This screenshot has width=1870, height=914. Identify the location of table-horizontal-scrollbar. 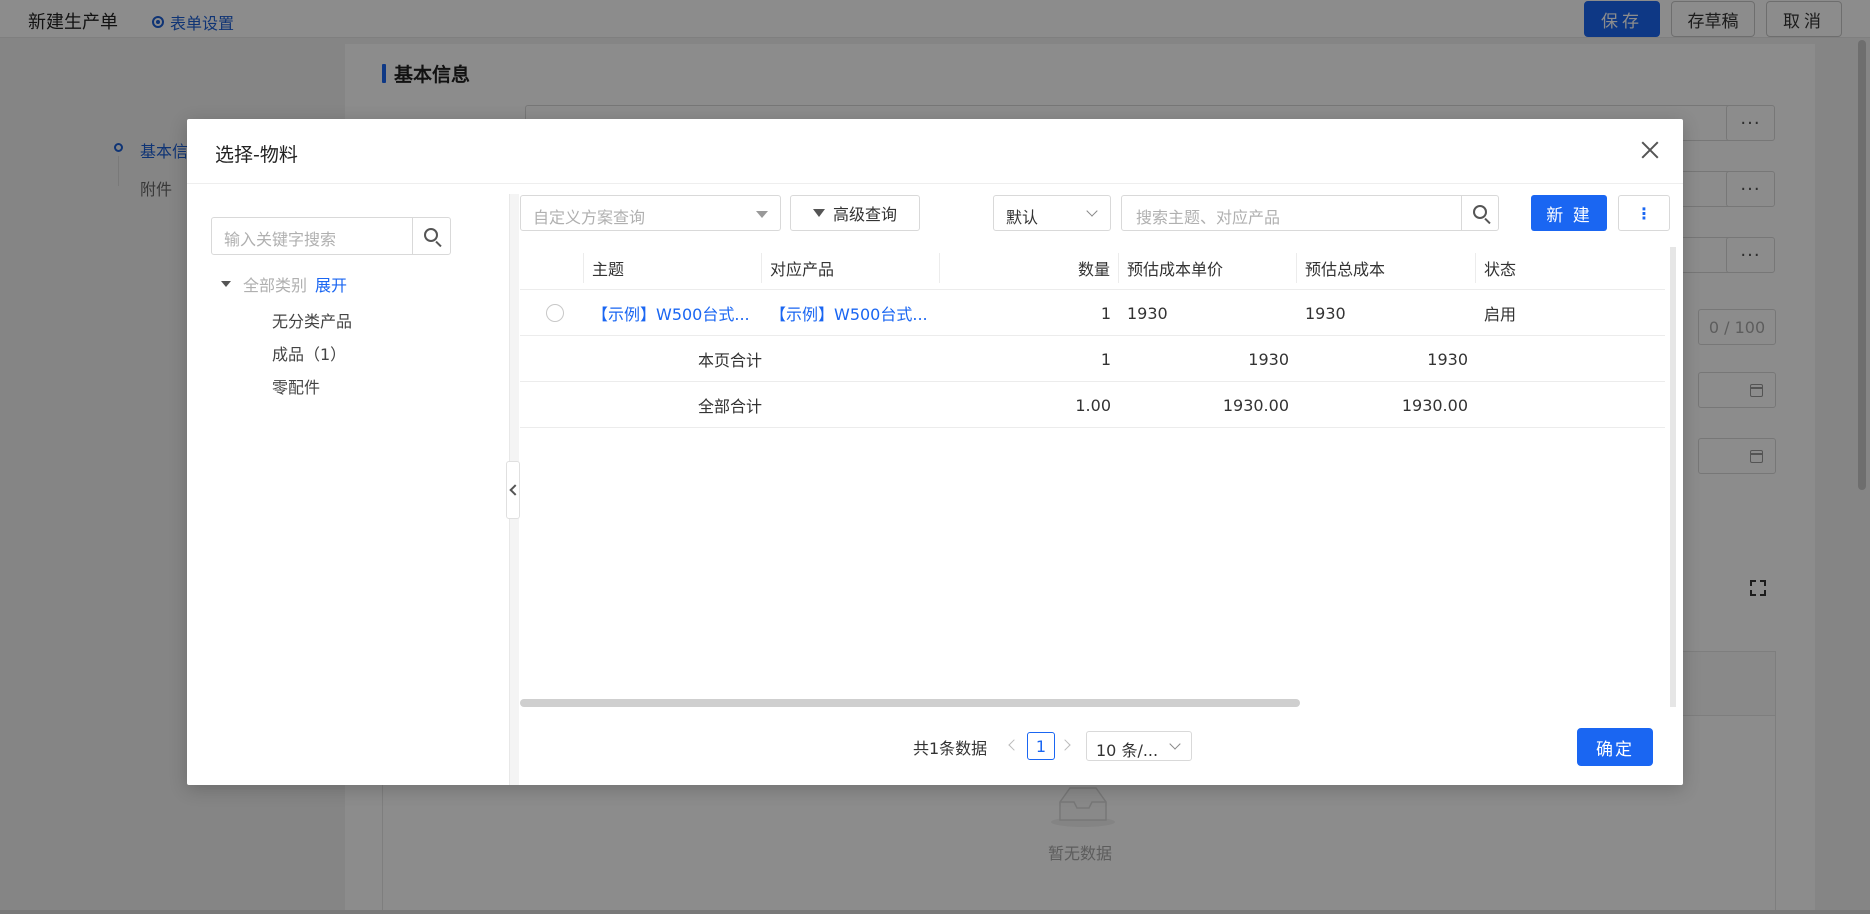
(910, 703).